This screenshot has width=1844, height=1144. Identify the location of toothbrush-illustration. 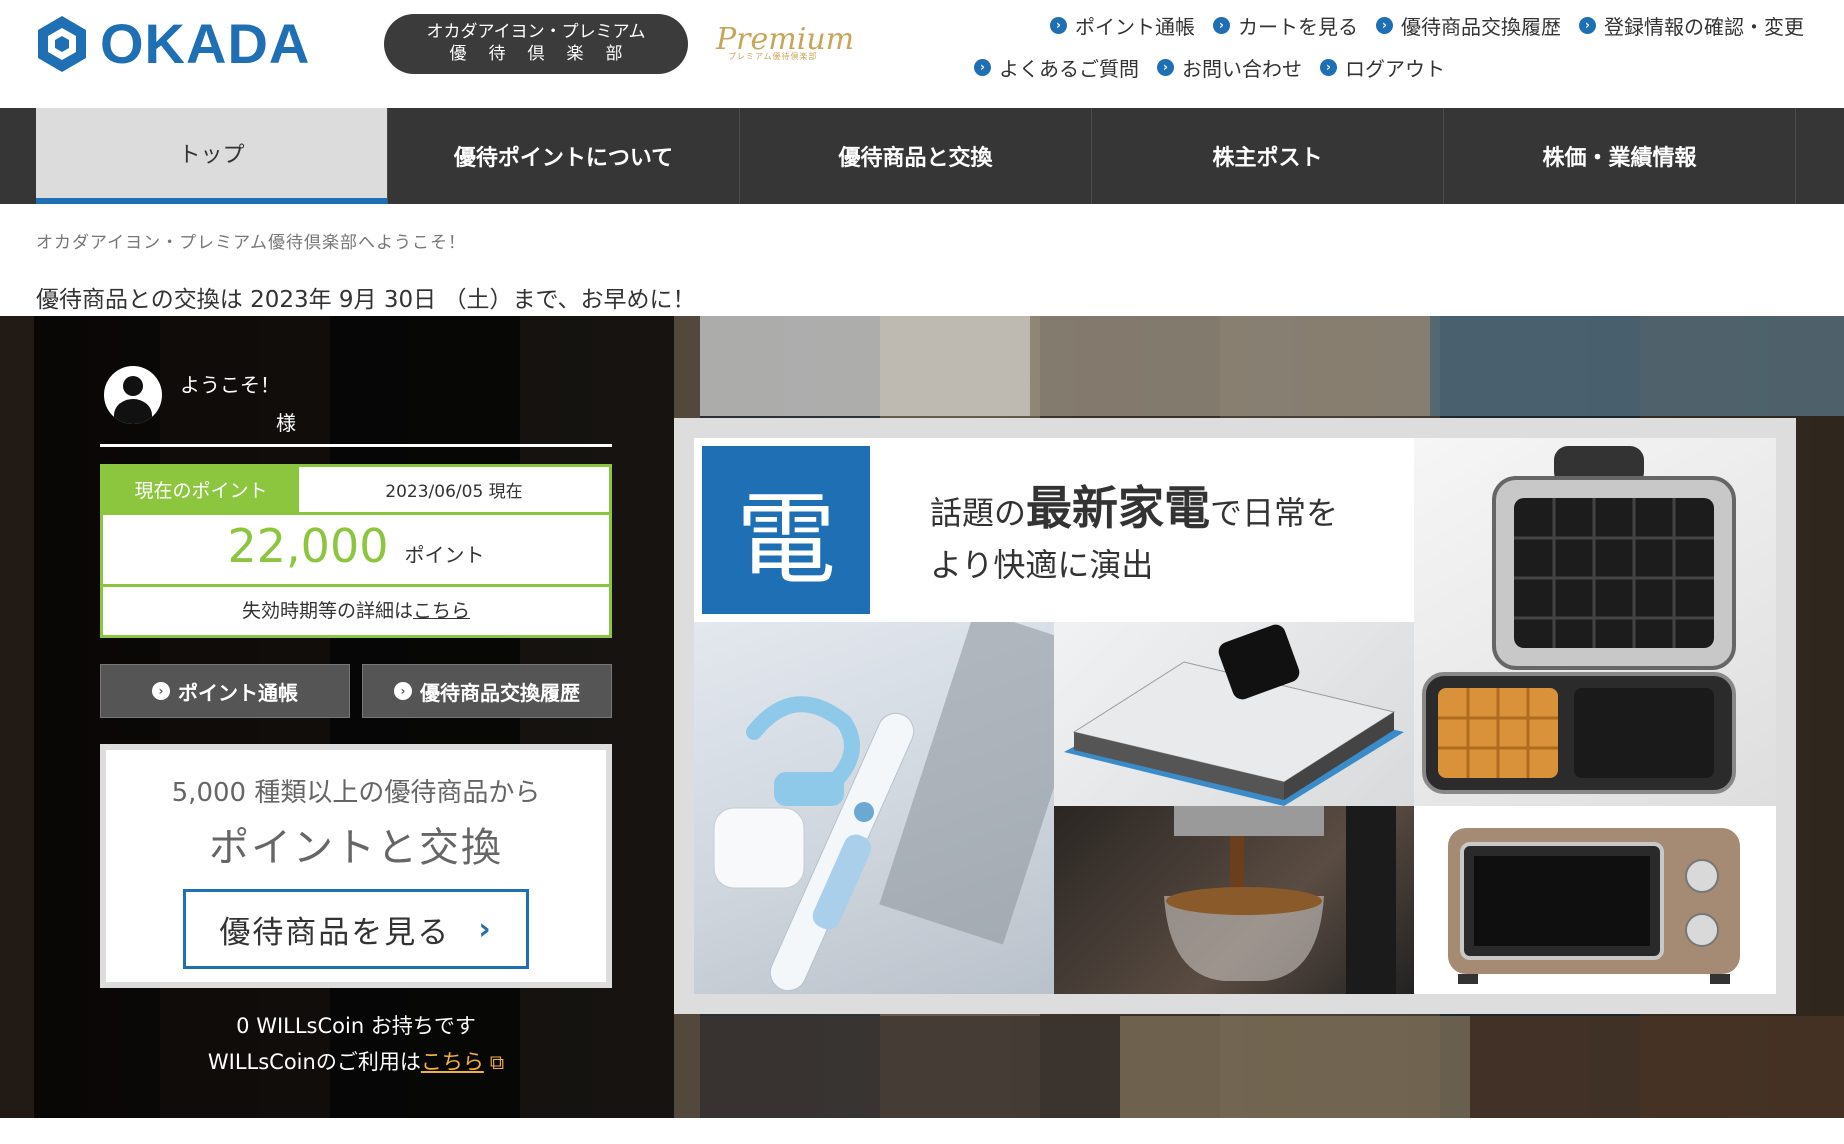
(883, 807).